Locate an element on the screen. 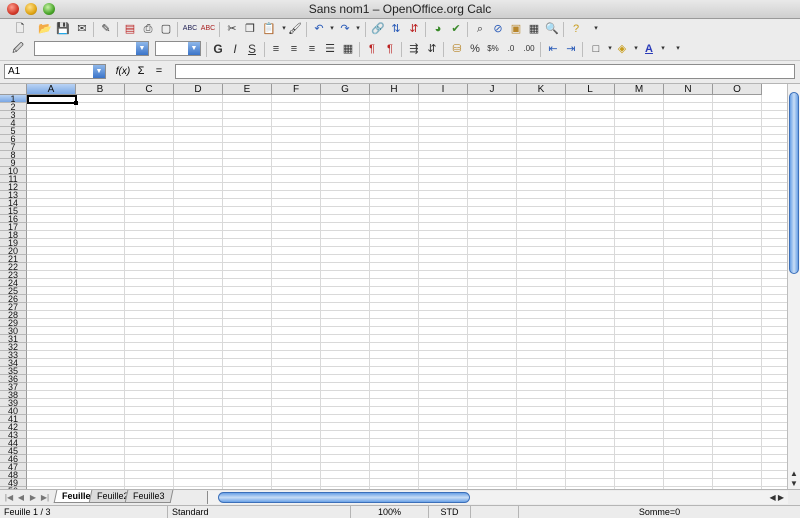  save-icon: 💾 is located at coordinates (63, 29).